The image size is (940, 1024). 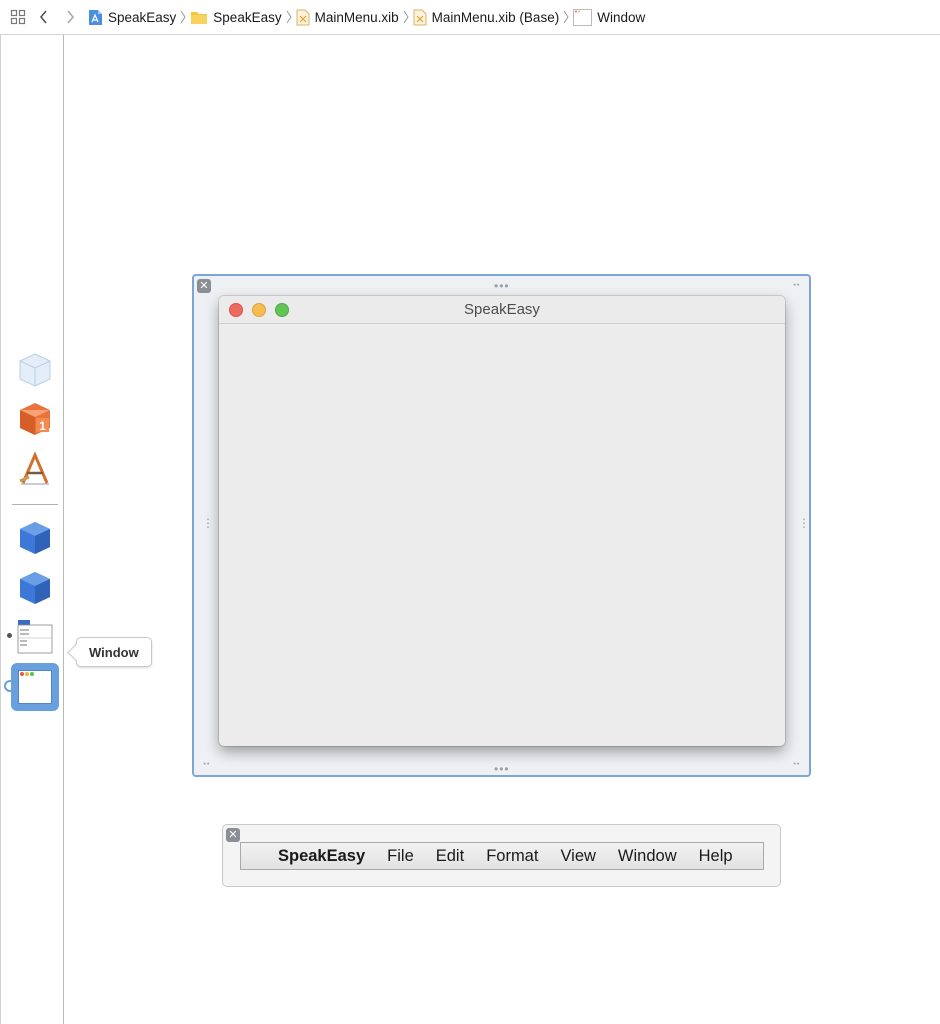 What do you see at coordinates (321, 856) in the screenshot?
I see `menu-app: SpeakEasy` at bounding box center [321, 856].